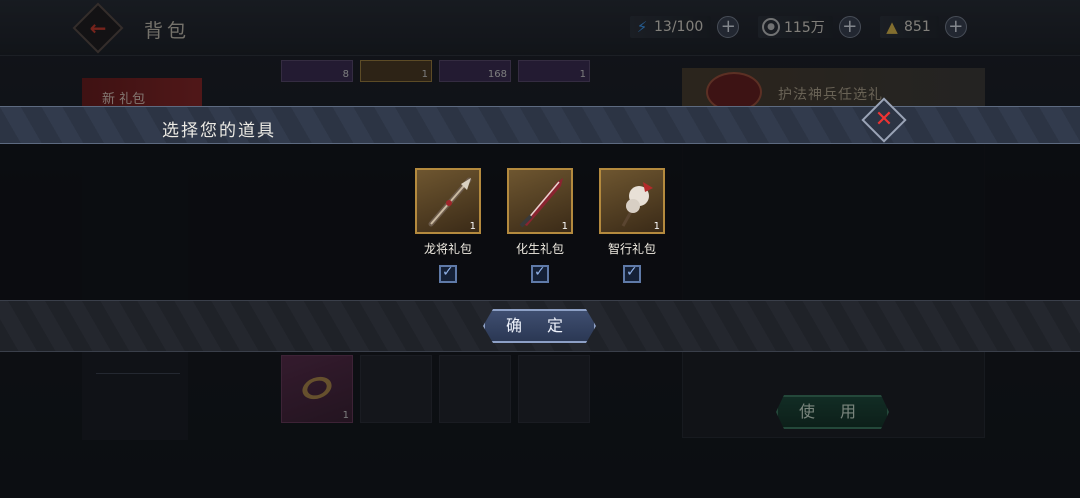 The height and width of the screenshot is (498, 1080). I want to click on modal-header: 选择您的道具, so click(540, 125).